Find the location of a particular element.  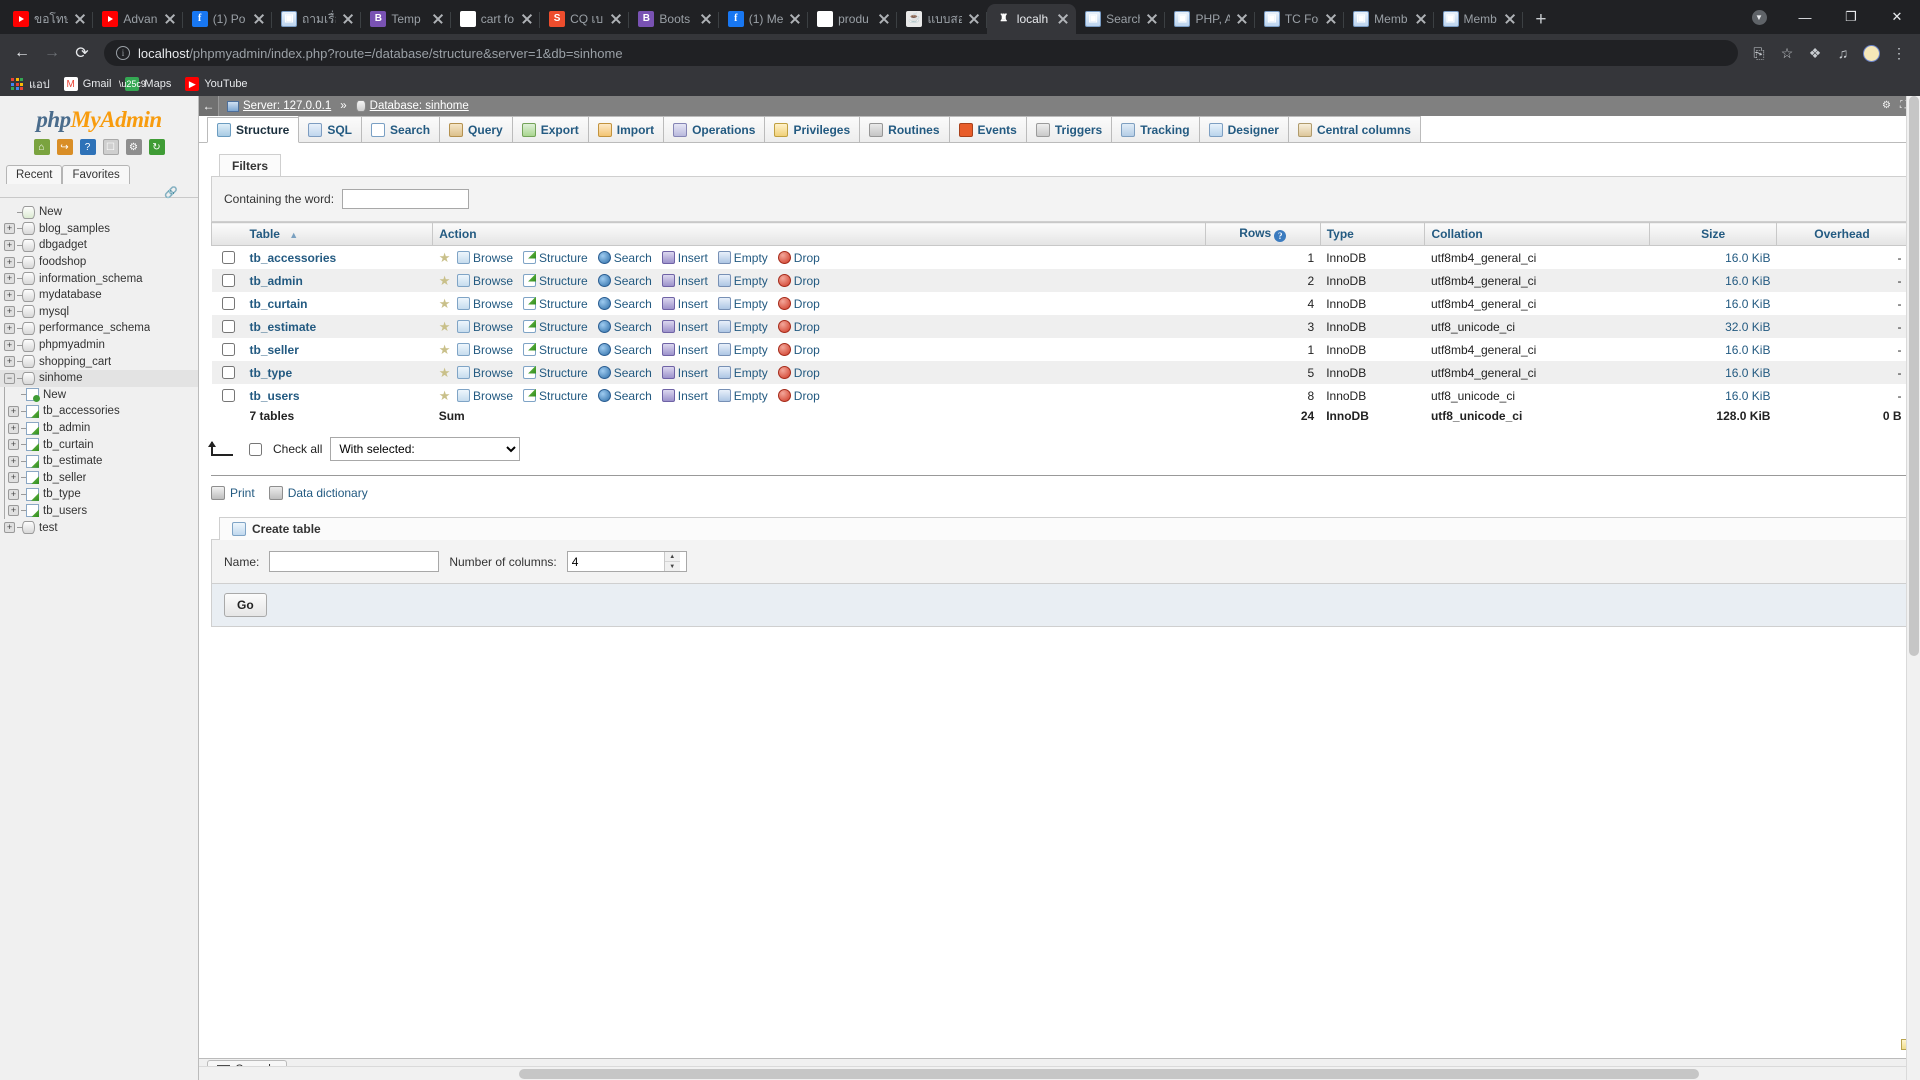

forward-button: → is located at coordinates (52, 53).